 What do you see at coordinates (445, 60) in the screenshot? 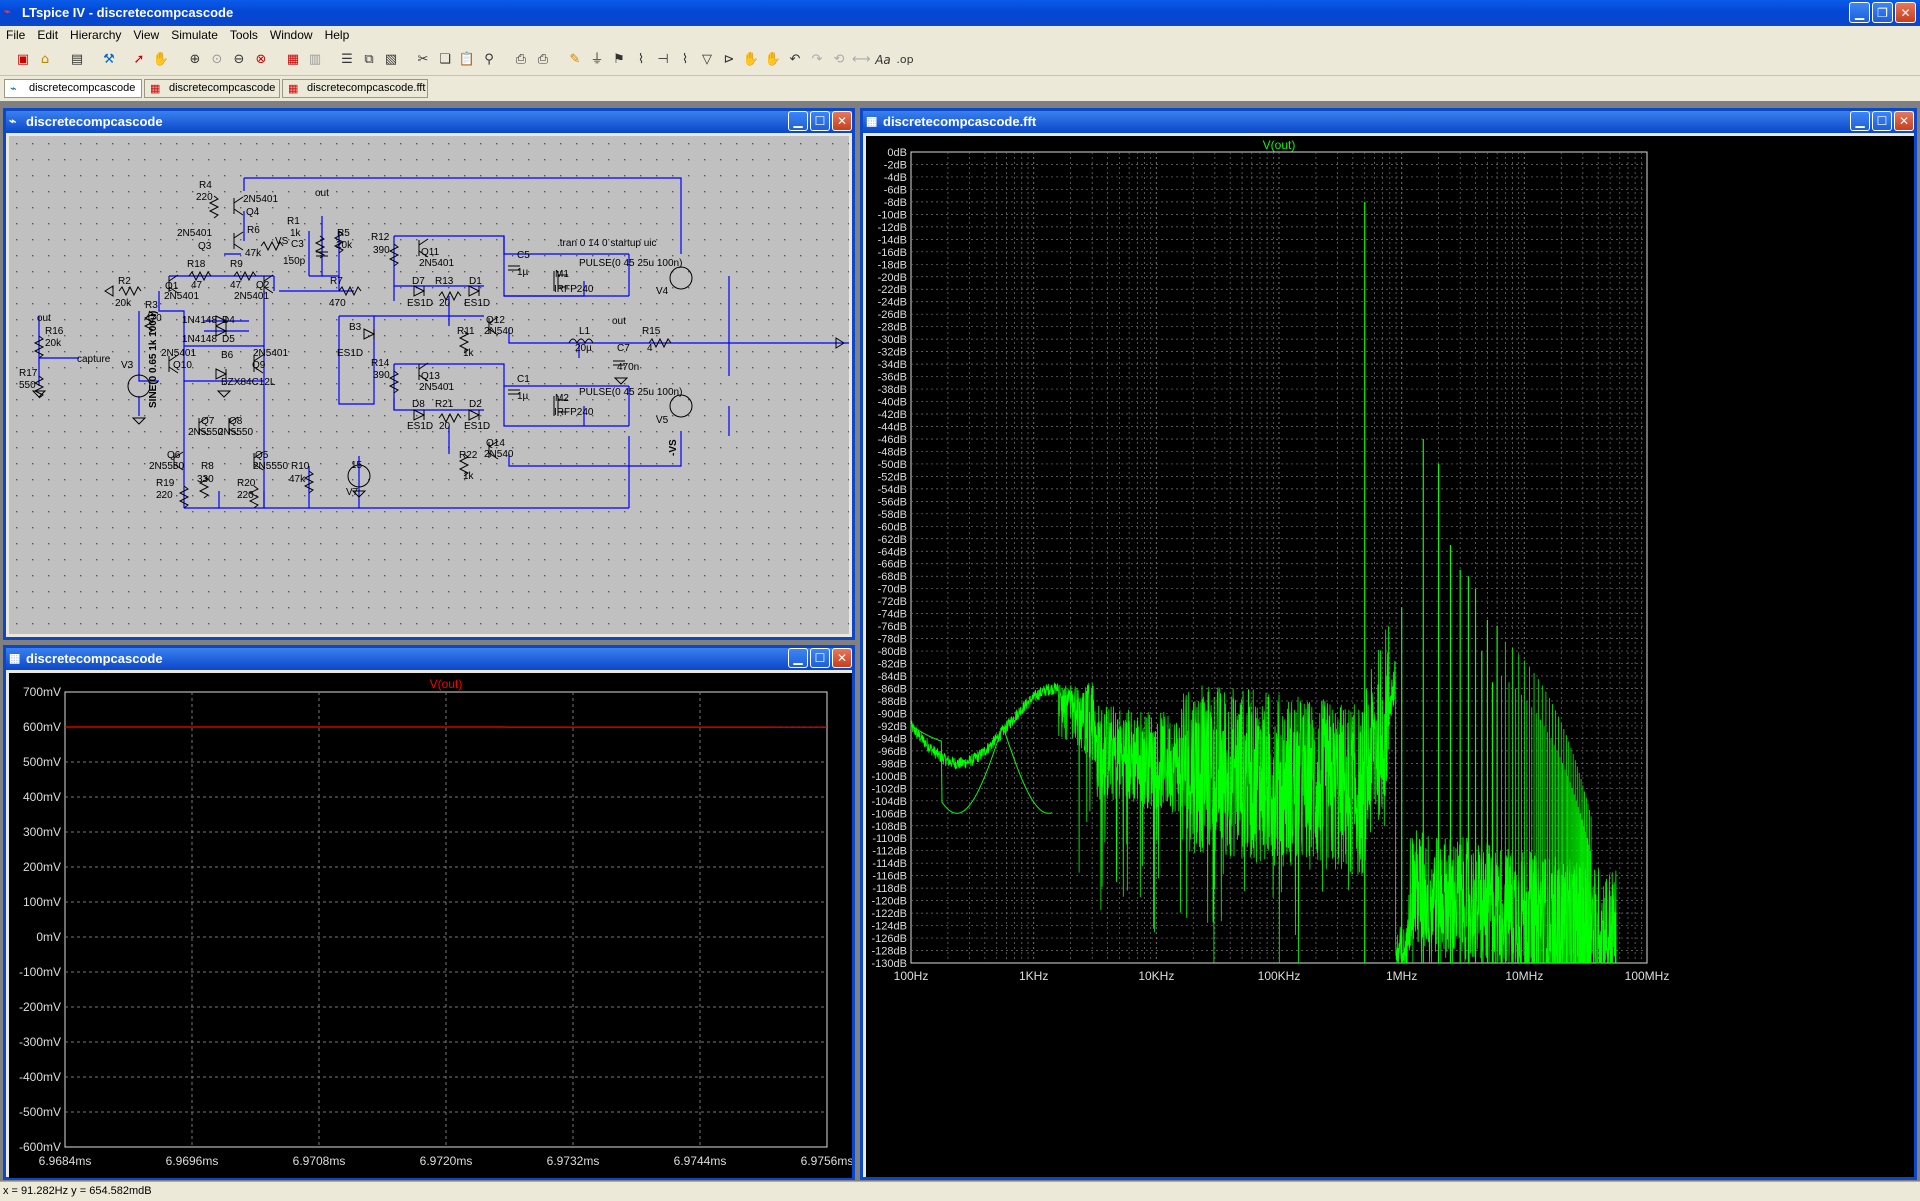
I see `copy-icon: ❏` at bounding box center [445, 60].